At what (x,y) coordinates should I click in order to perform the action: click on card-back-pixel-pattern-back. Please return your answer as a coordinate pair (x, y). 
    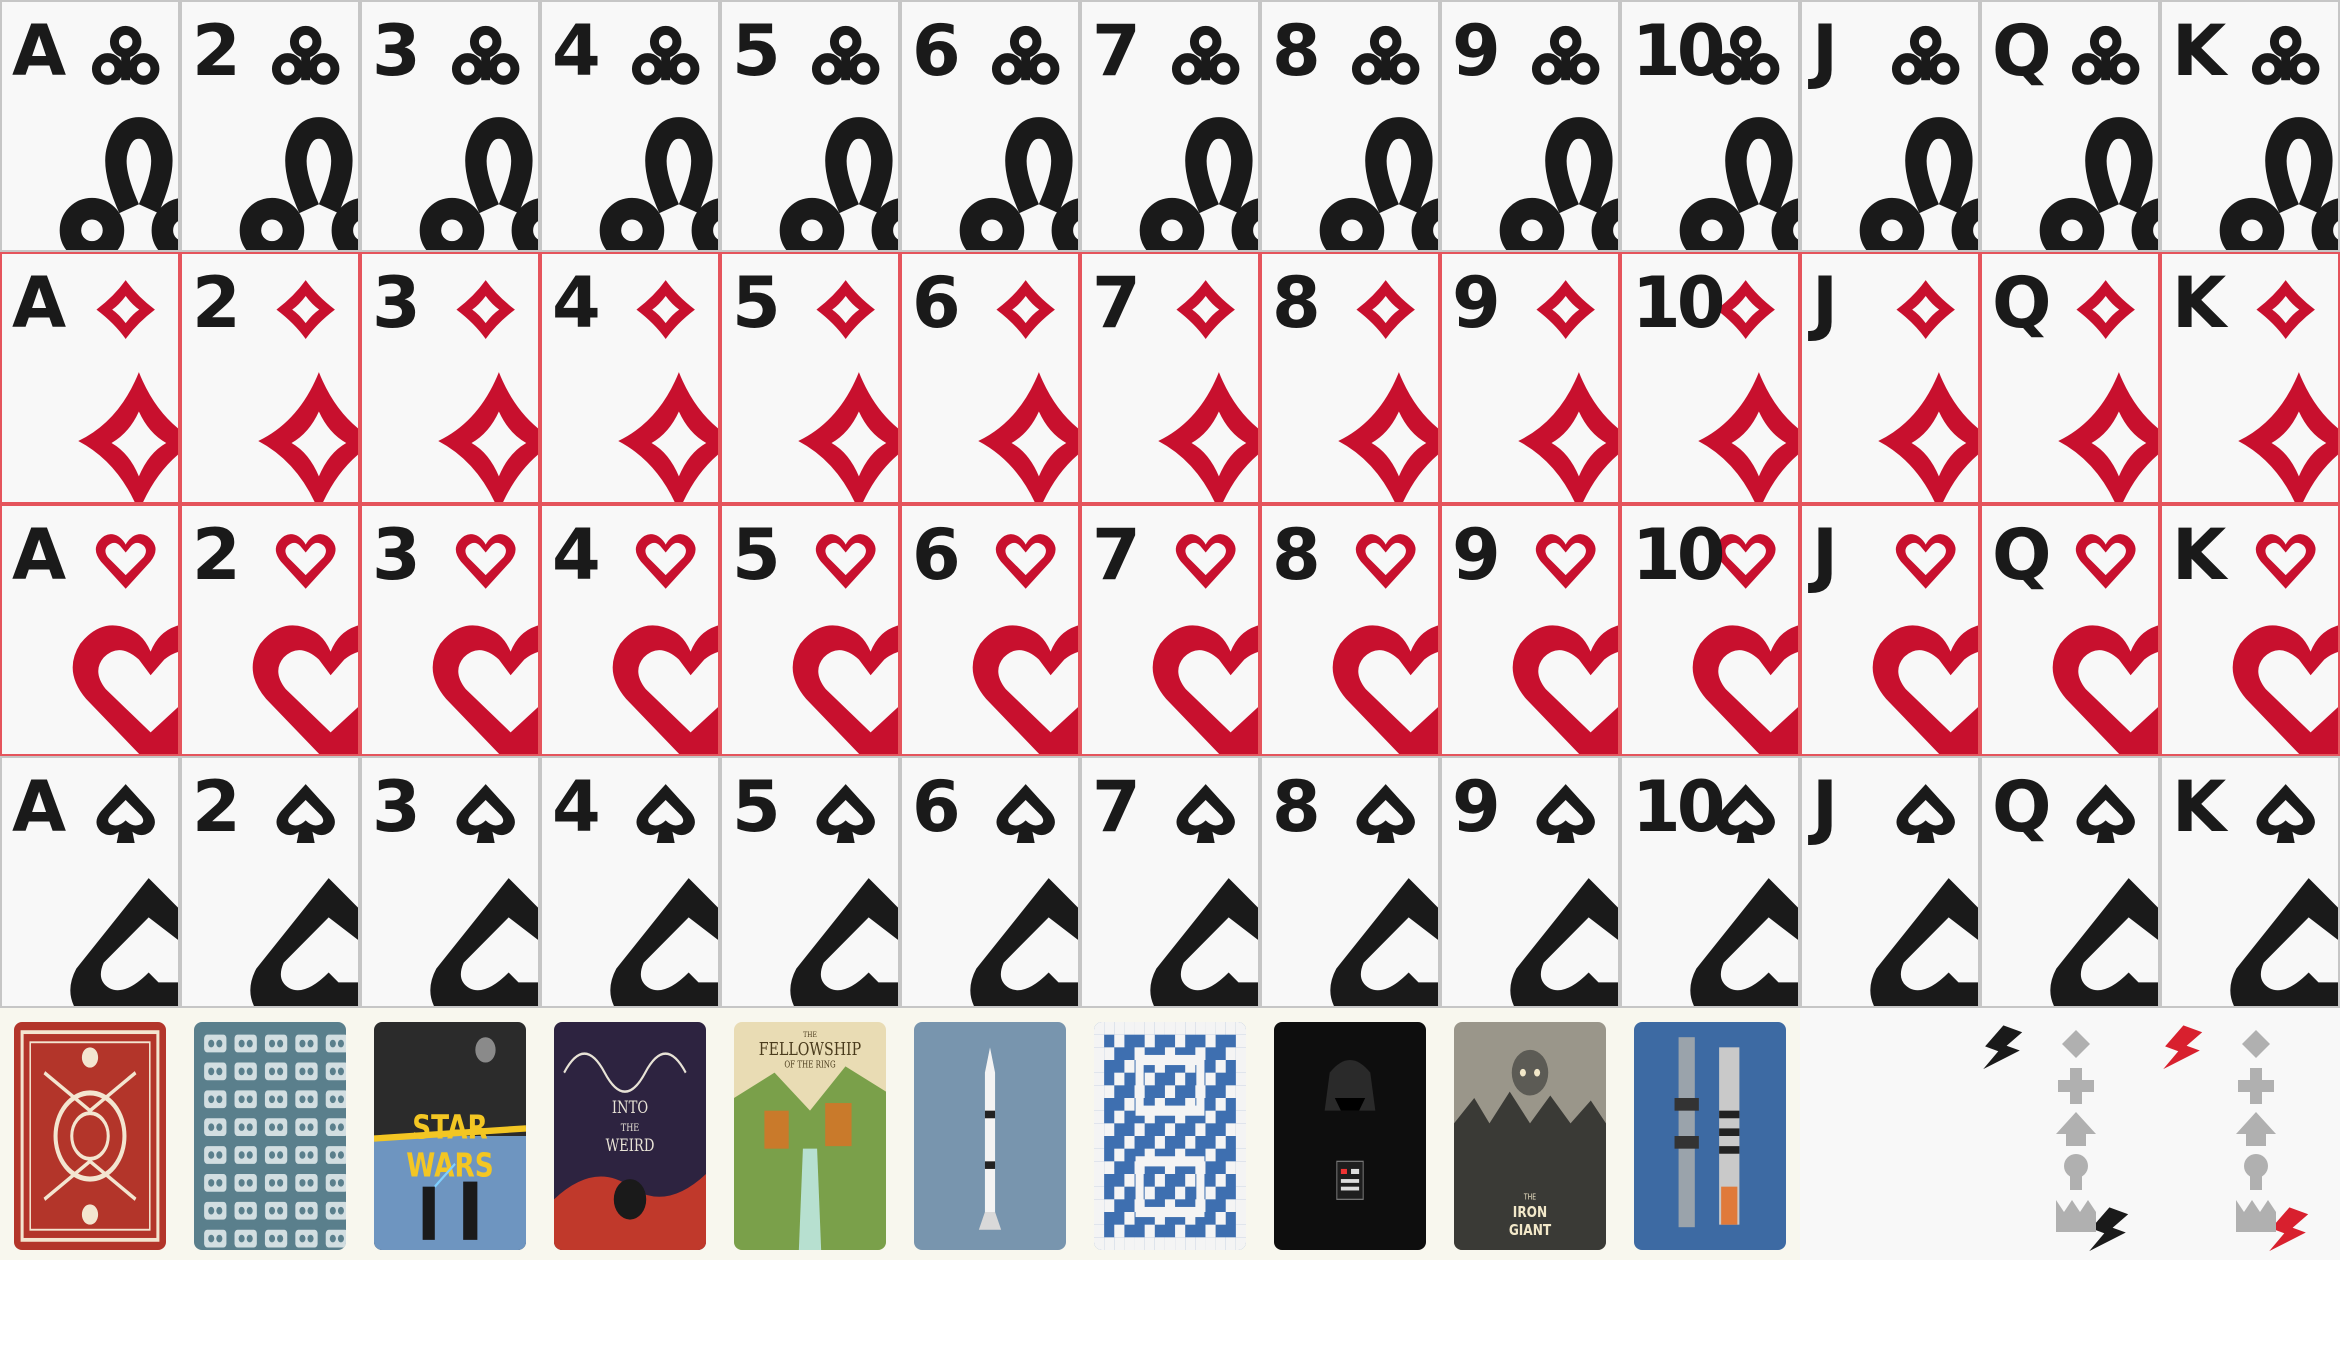
    Looking at the image, I should click on (1170, 1134).